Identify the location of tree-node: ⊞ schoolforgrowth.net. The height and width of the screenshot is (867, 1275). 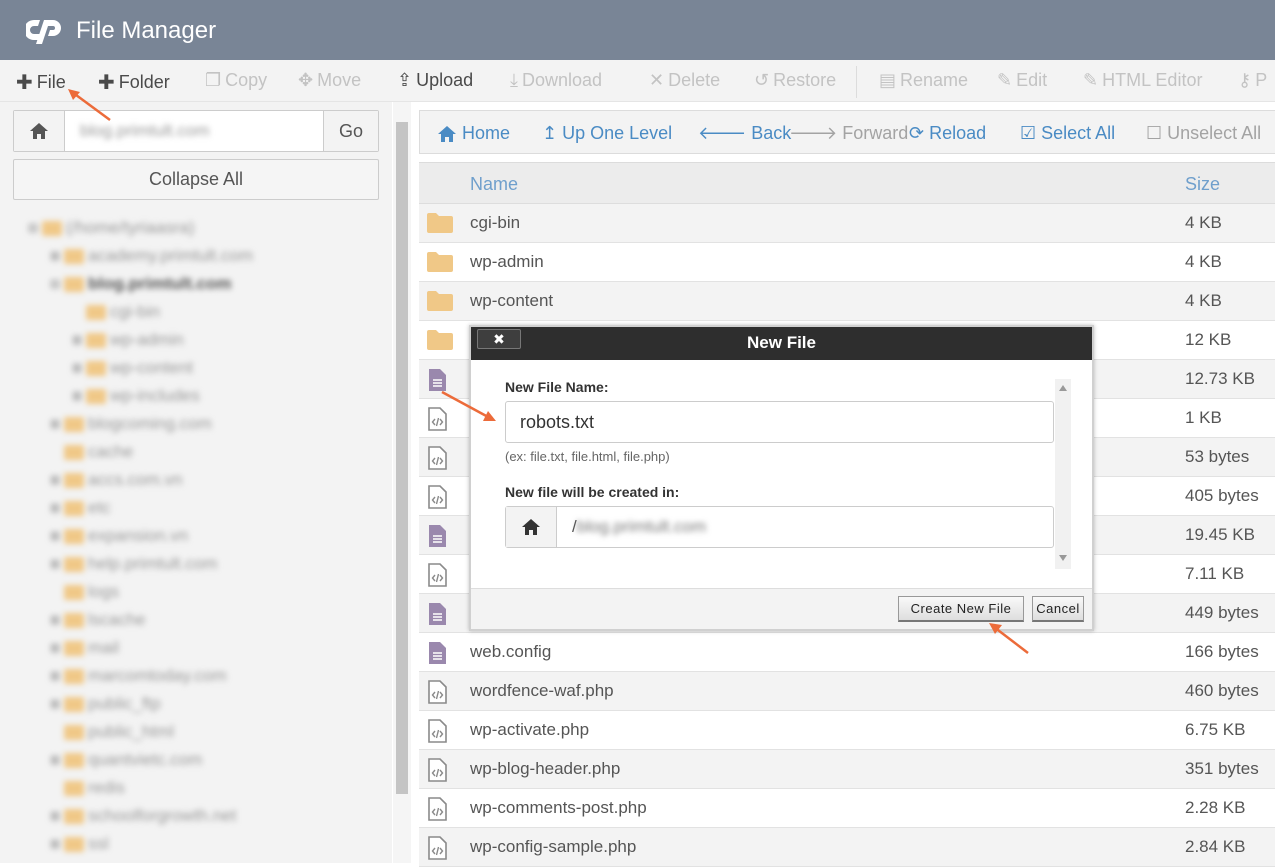
(143, 816).